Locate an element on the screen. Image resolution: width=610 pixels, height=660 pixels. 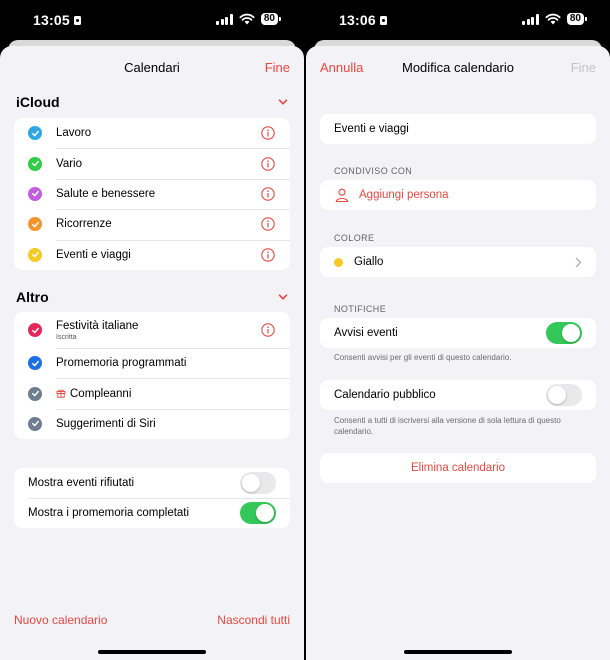
add-person-row: Aggiungi persona is located at coordinates (458, 195).